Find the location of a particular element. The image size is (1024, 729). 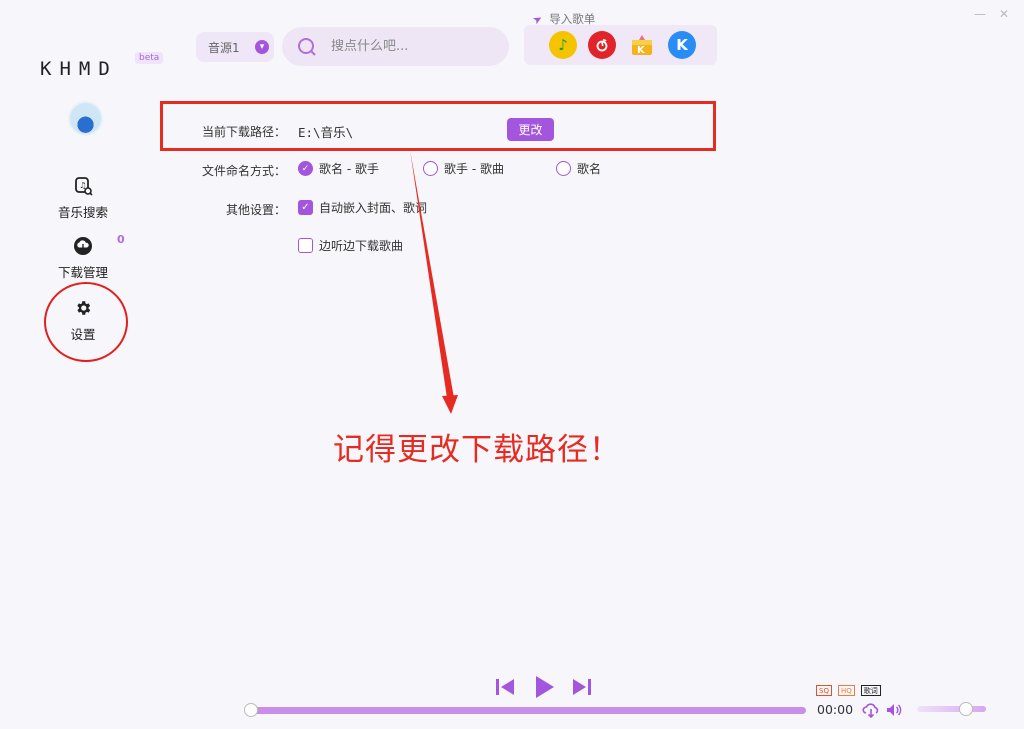

volume-knob is located at coordinates (966, 709).